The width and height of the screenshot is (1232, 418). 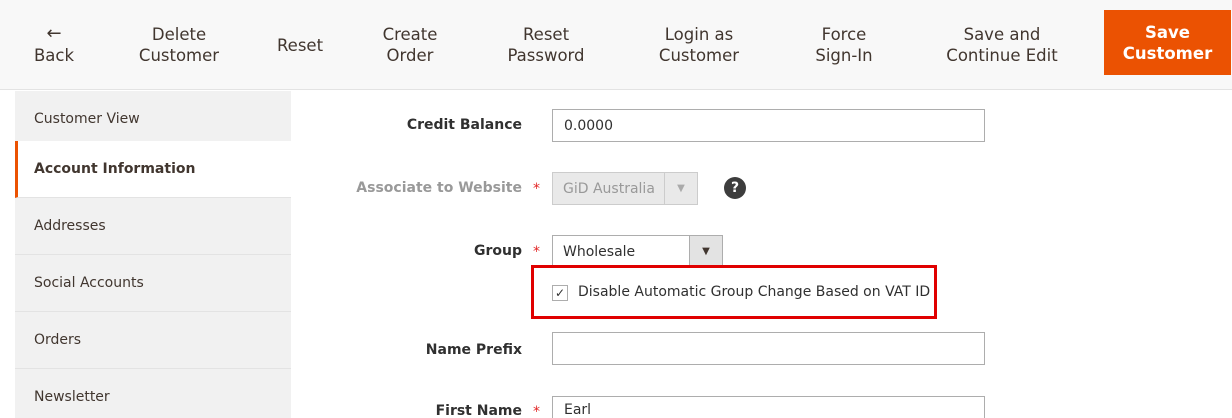 I want to click on disable-vat-group-change-checkbox: ✓, so click(x=560, y=293).